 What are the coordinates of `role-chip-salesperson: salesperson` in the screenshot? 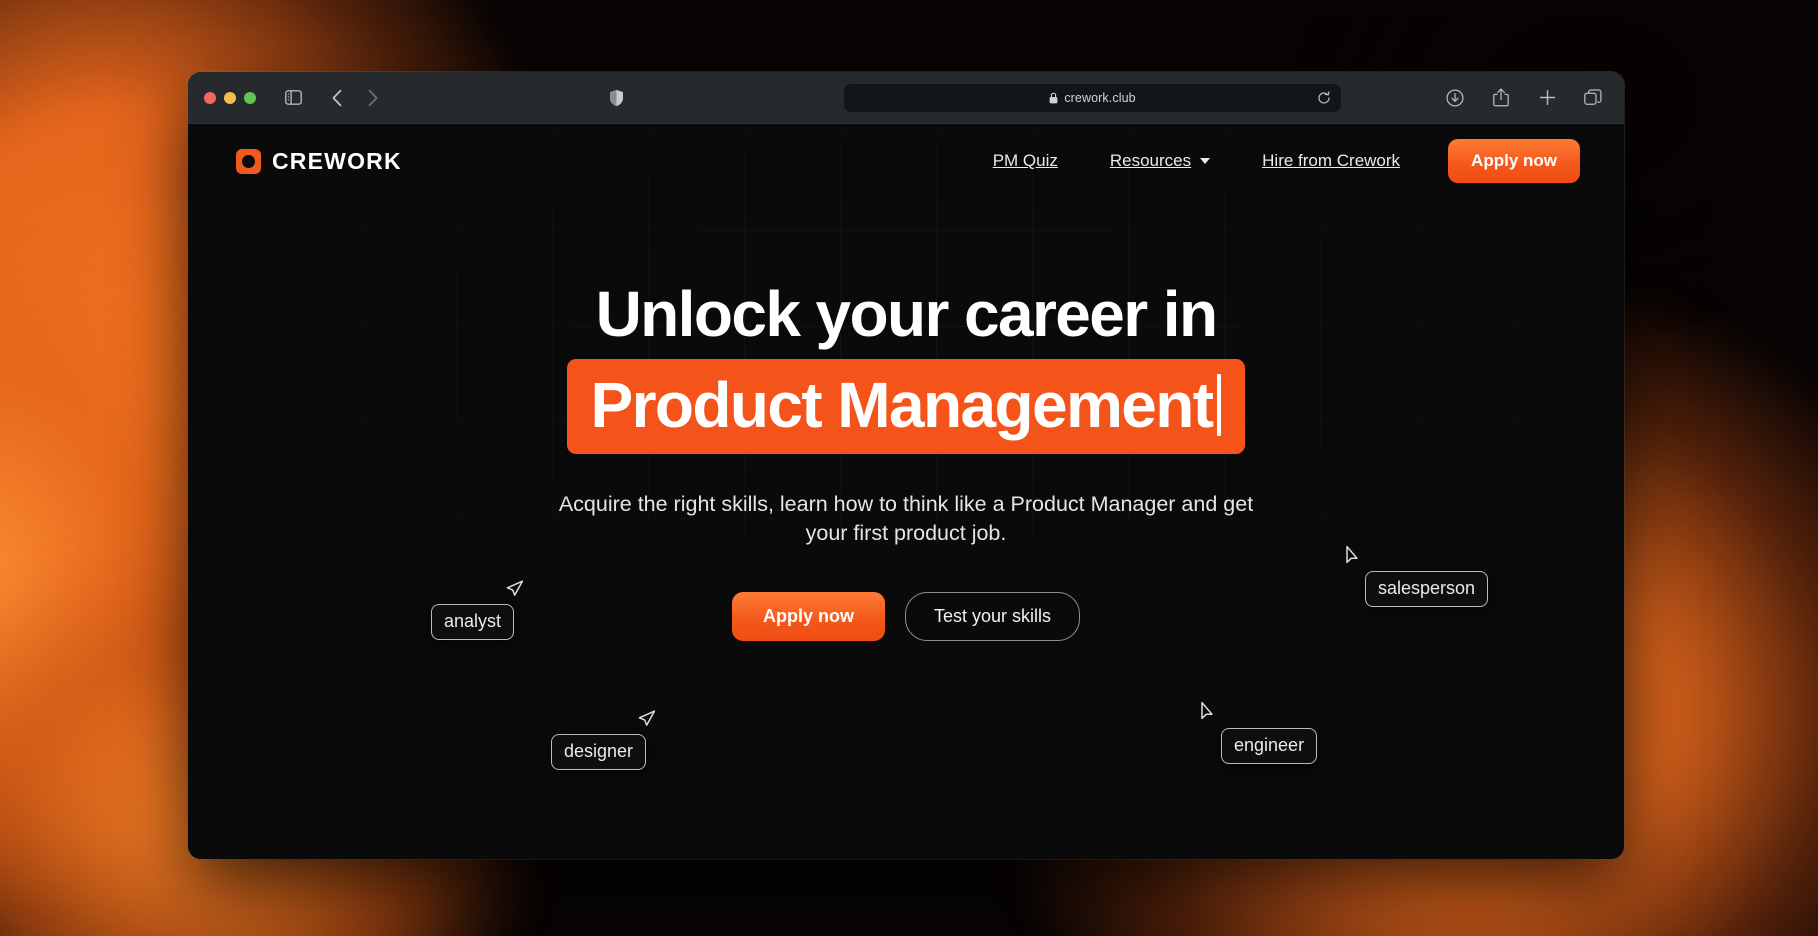 It's located at (1417, 576).